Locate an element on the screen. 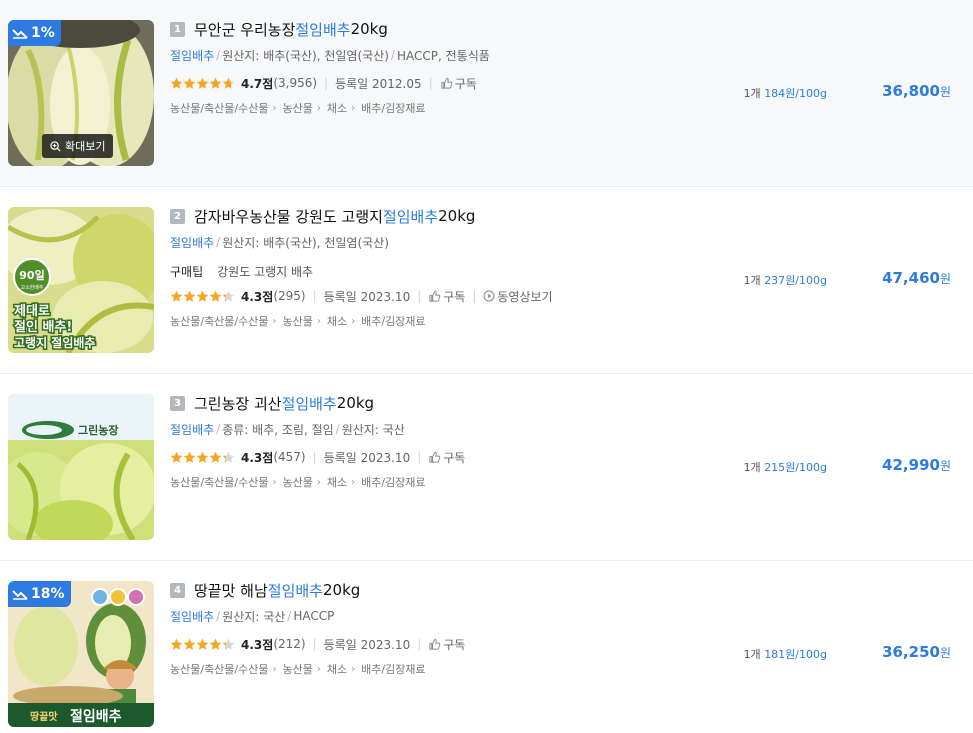  unit-prefix: 1개 is located at coordinates (752, 93).